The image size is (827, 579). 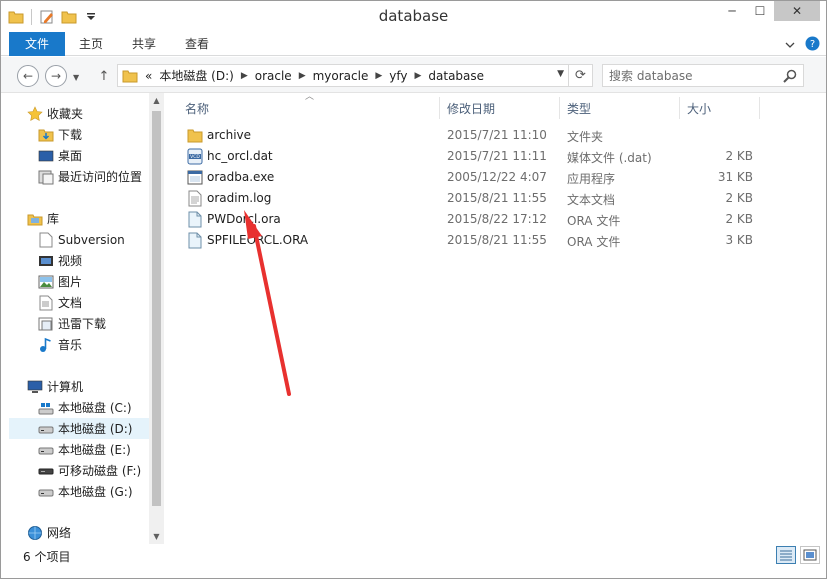 I want to click on forward-icon: →, so click(x=56, y=76).